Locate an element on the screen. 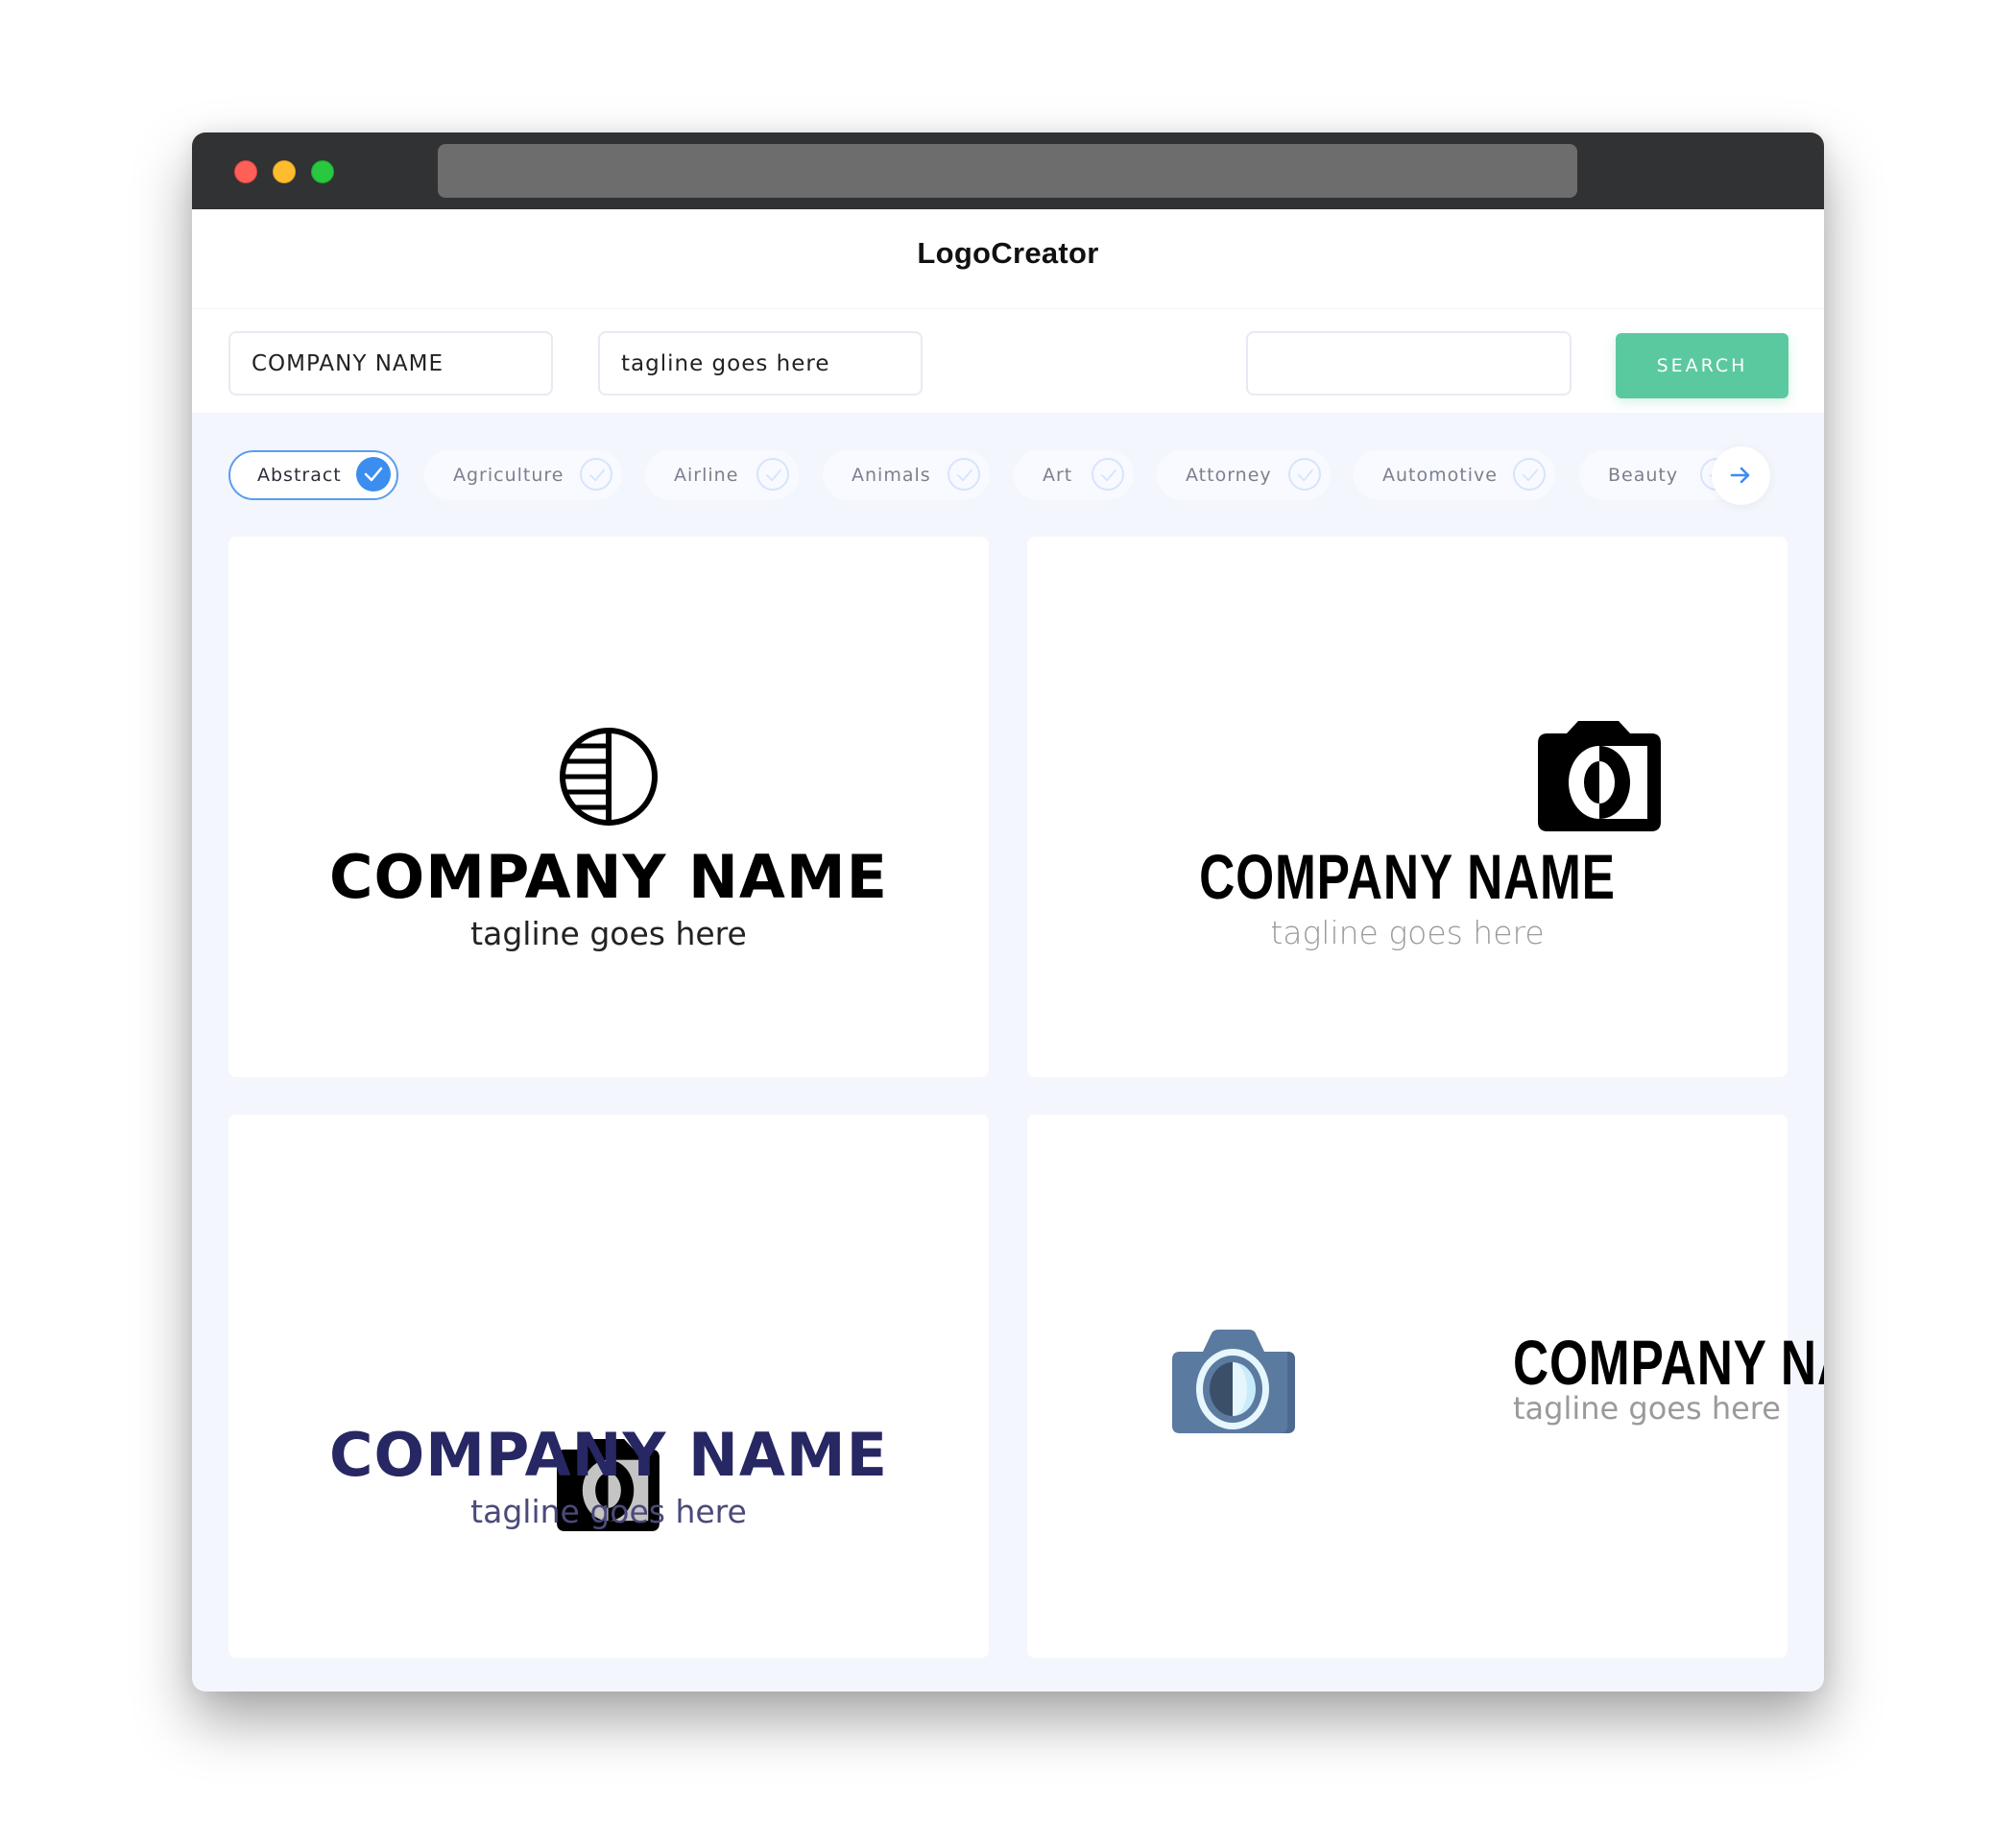 Image resolution: width=2016 pixels, height=1824 pixels. arrow-right-icon is located at coordinates (1740, 476).